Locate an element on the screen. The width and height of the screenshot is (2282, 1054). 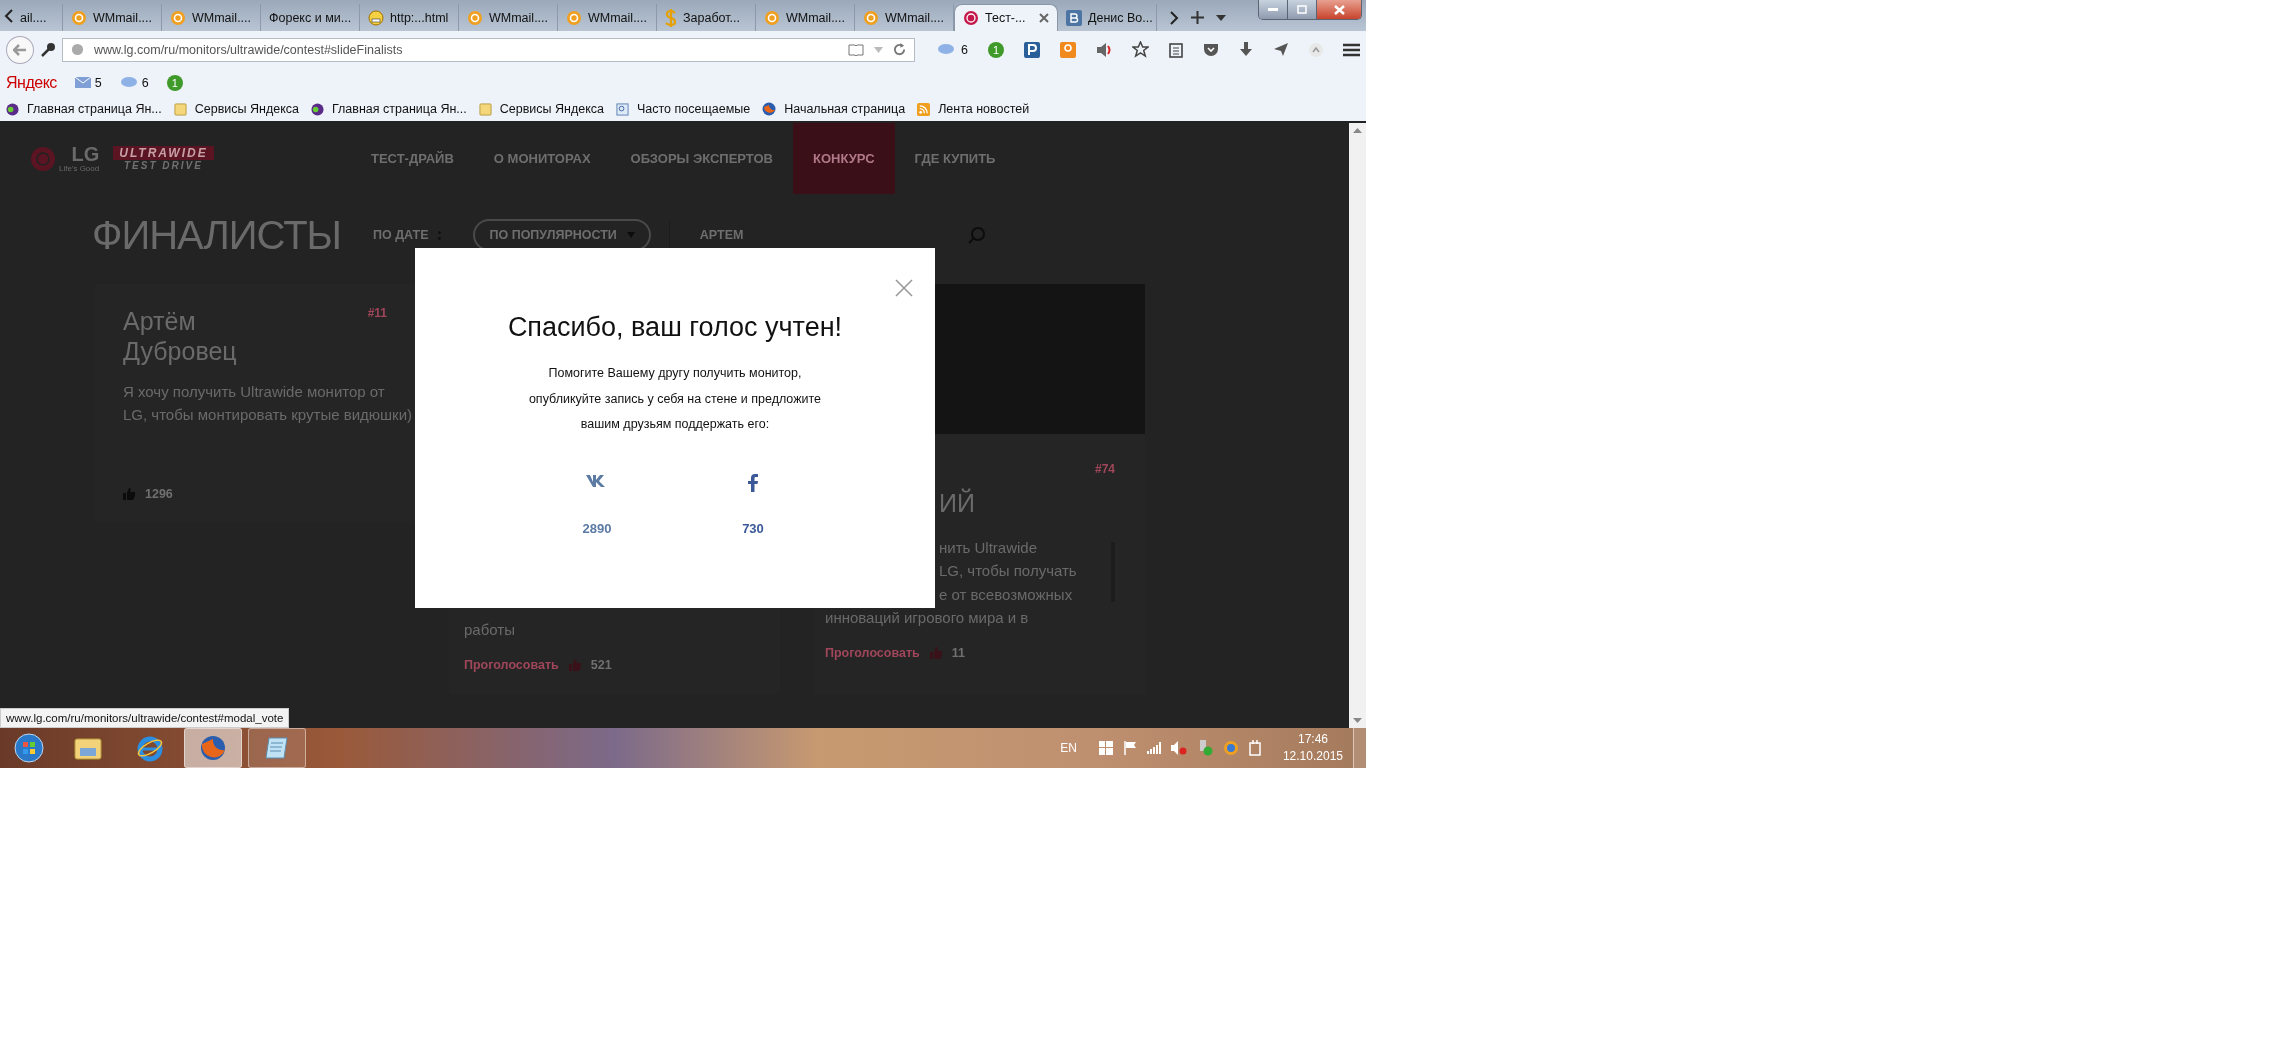
share-button: 2890 is located at coordinates (597, 504).